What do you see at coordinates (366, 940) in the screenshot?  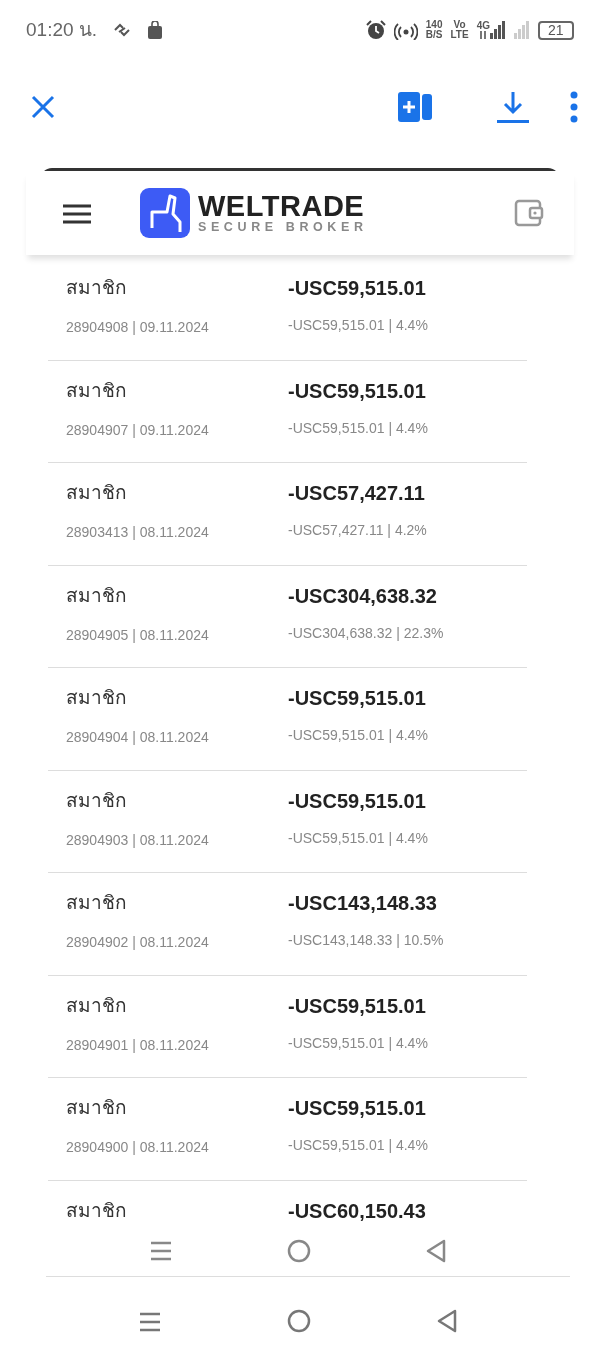 I see `amount-detail: -USC143,148.33 | 10.5%` at bounding box center [366, 940].